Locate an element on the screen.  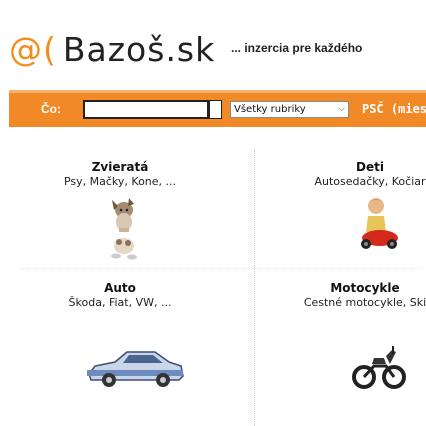
motorcycle-icon is located at coordinates (379, 367).